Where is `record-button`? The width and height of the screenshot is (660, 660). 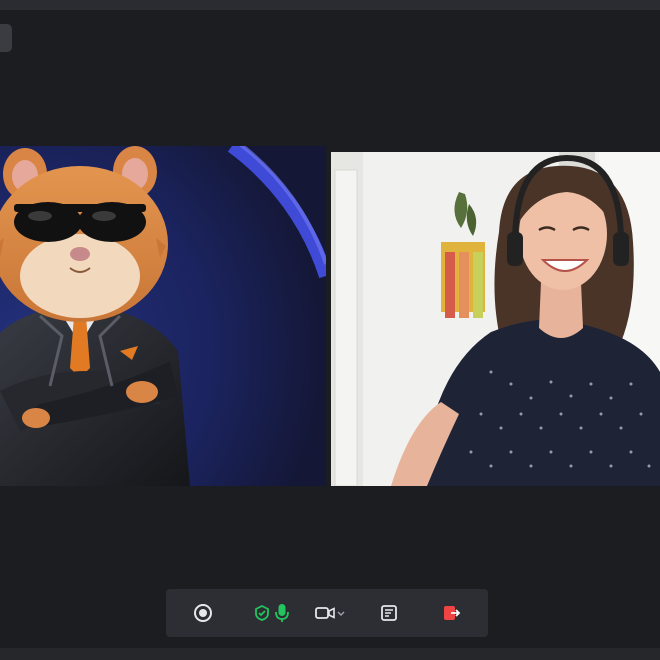 record-button is located at coordinates (203, 613).